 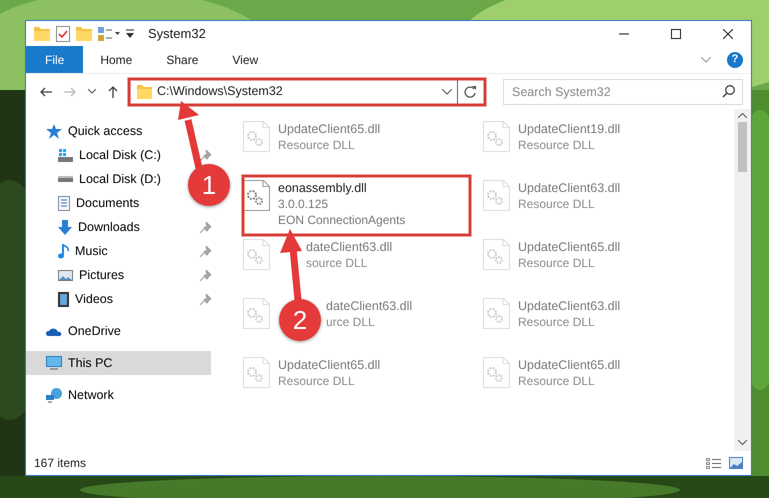 I want to click on checklist-icon, so click(x=63, y=34).